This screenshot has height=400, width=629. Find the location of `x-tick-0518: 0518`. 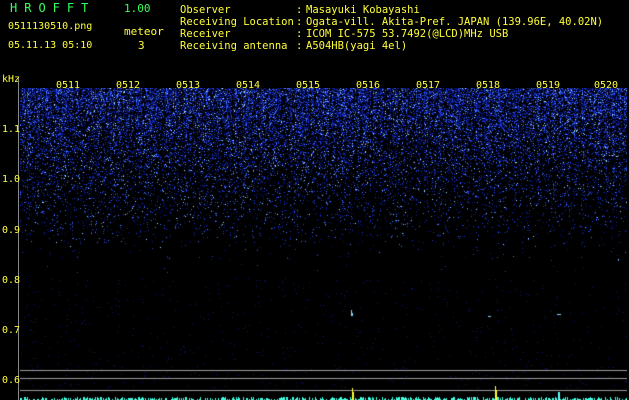

x-tick-0518: 0518 is located at coordinates (488, 85).